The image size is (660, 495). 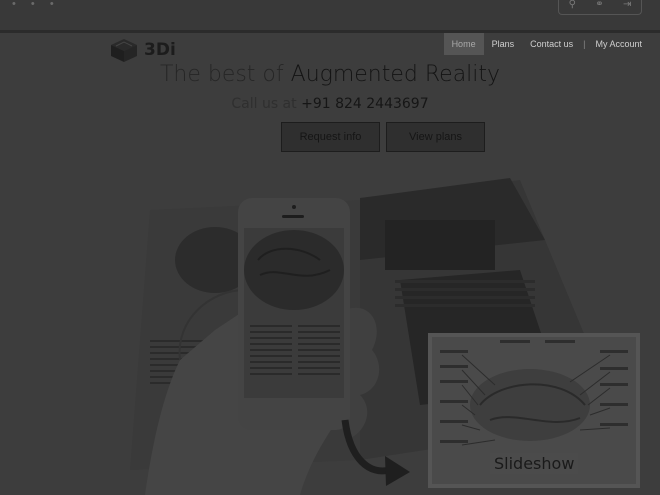 I want to click on nav-plans: Plans, so click(x=503, y=44).